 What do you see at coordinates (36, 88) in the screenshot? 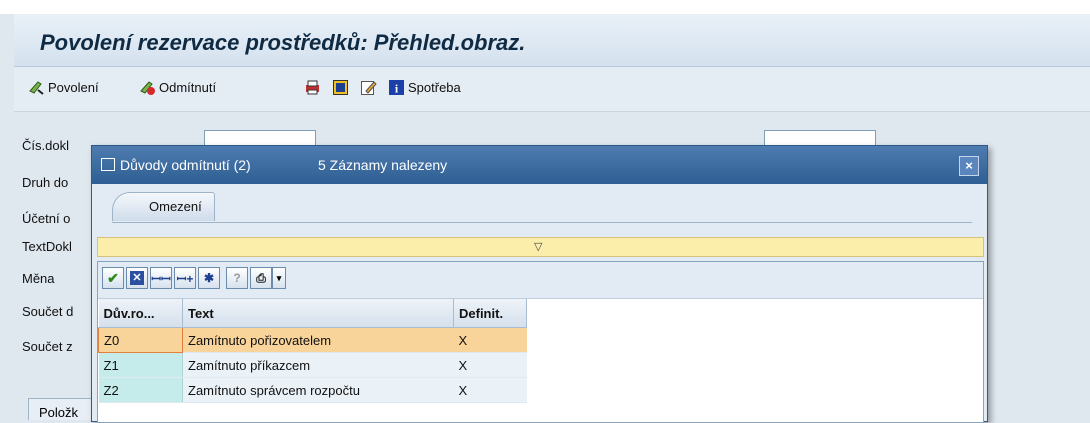
I see `approve-icon` at bounding box center [36, 88].